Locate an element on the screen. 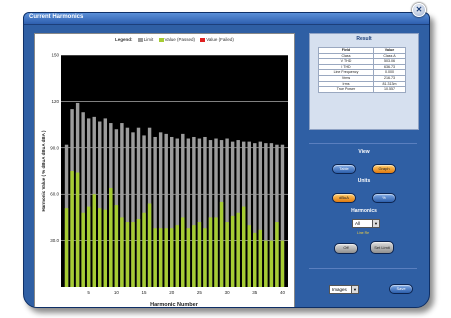 The height and width of the screenshot is (318, 451). close-icon: ✕ is located at coordinates (419, 10).